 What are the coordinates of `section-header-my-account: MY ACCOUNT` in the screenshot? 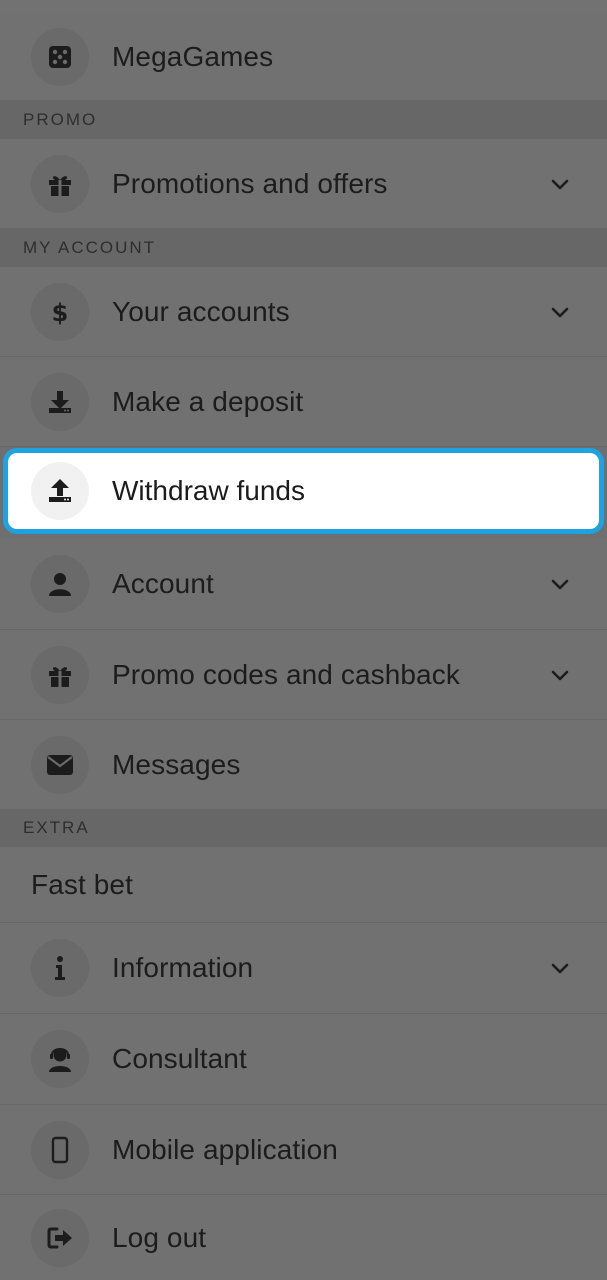 It's located at (303, 248).